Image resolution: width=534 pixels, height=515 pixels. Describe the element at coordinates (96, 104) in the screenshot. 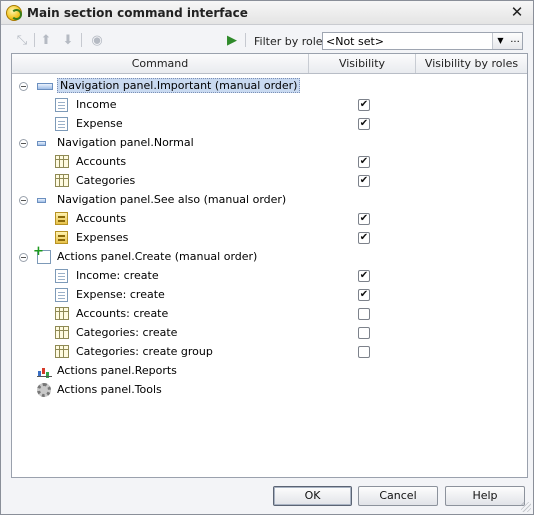

I see `row-label: Income` at that location.